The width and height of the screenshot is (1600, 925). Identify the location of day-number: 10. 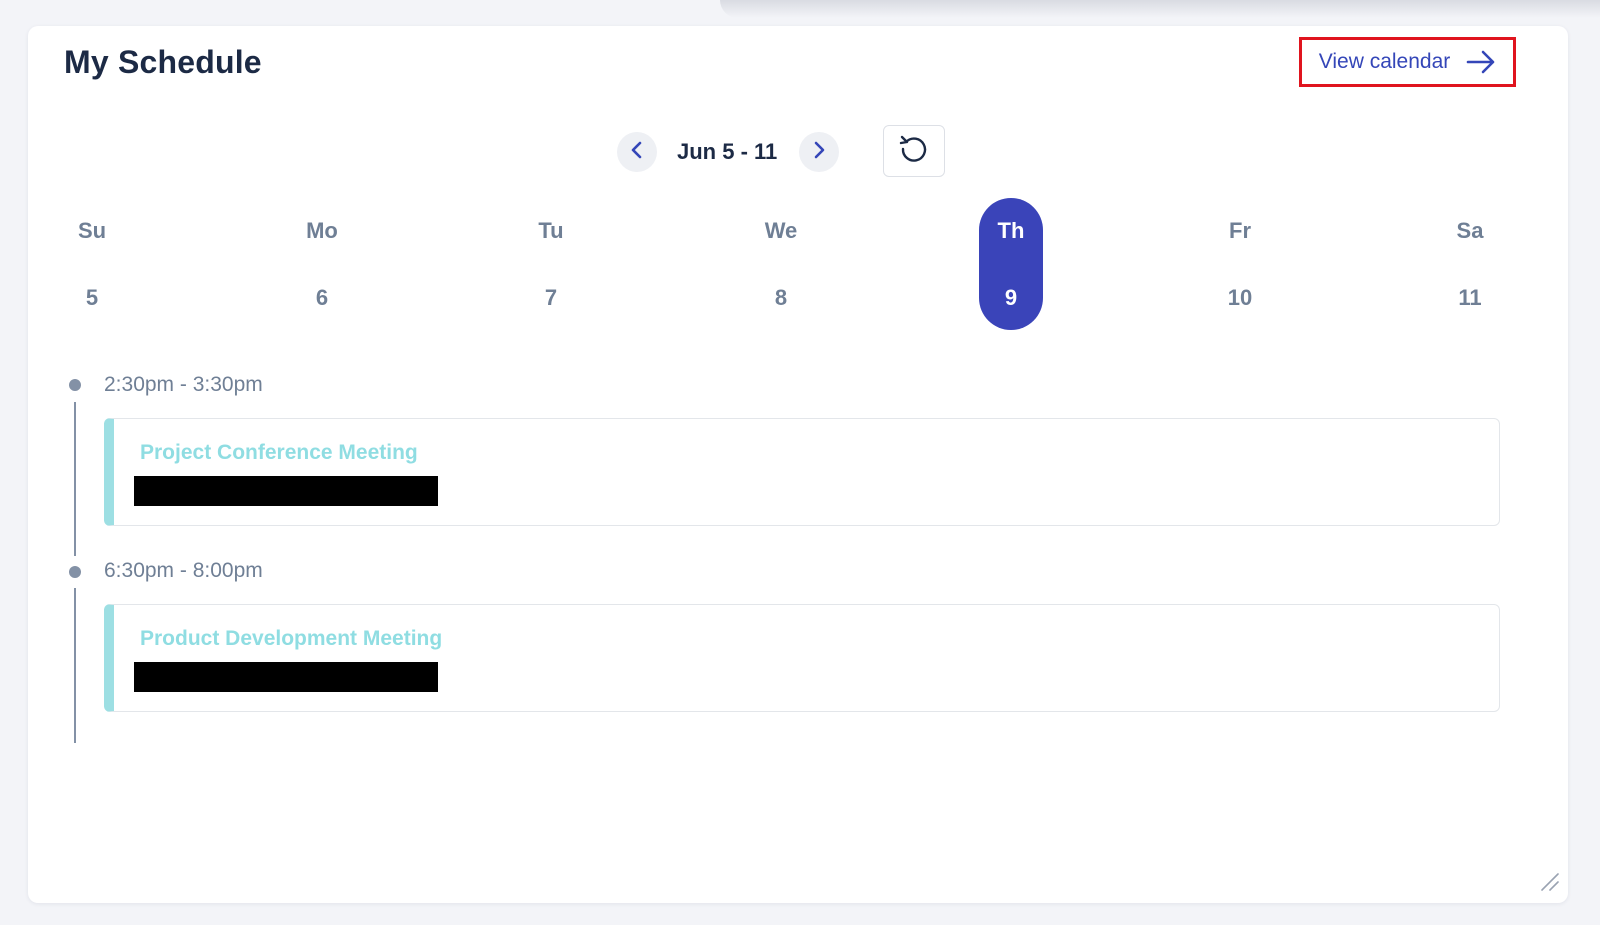
(1240, 297).